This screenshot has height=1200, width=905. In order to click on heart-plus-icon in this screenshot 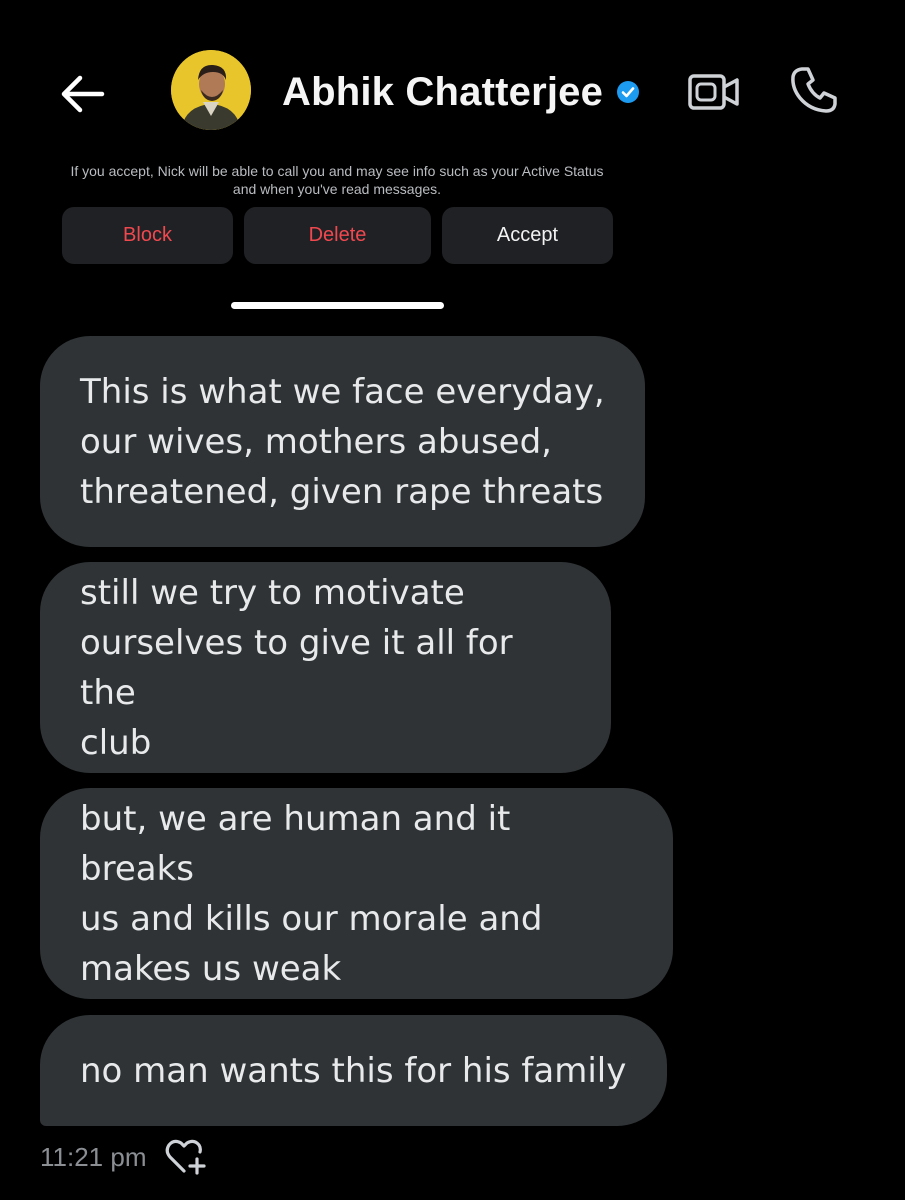, I will do `click(186, 1157)`.